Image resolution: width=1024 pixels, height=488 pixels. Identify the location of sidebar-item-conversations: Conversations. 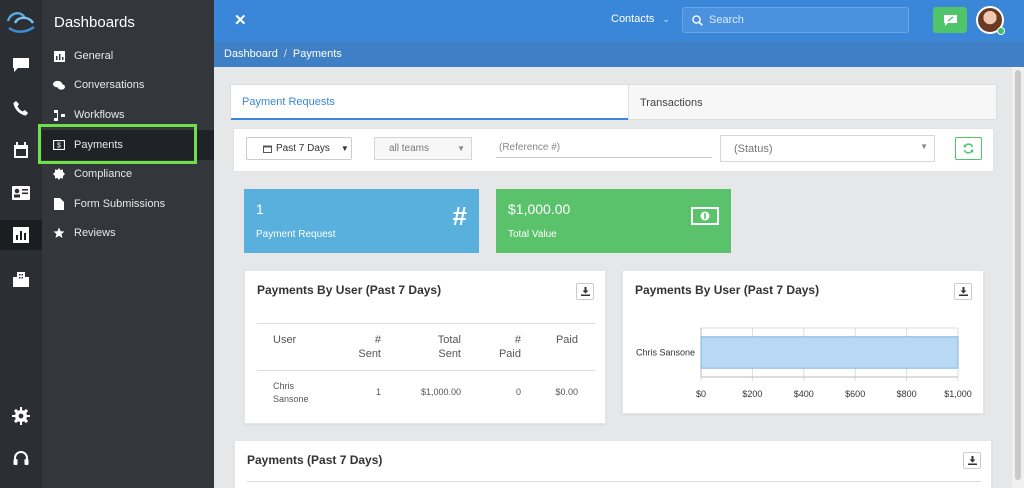
(128, 85).